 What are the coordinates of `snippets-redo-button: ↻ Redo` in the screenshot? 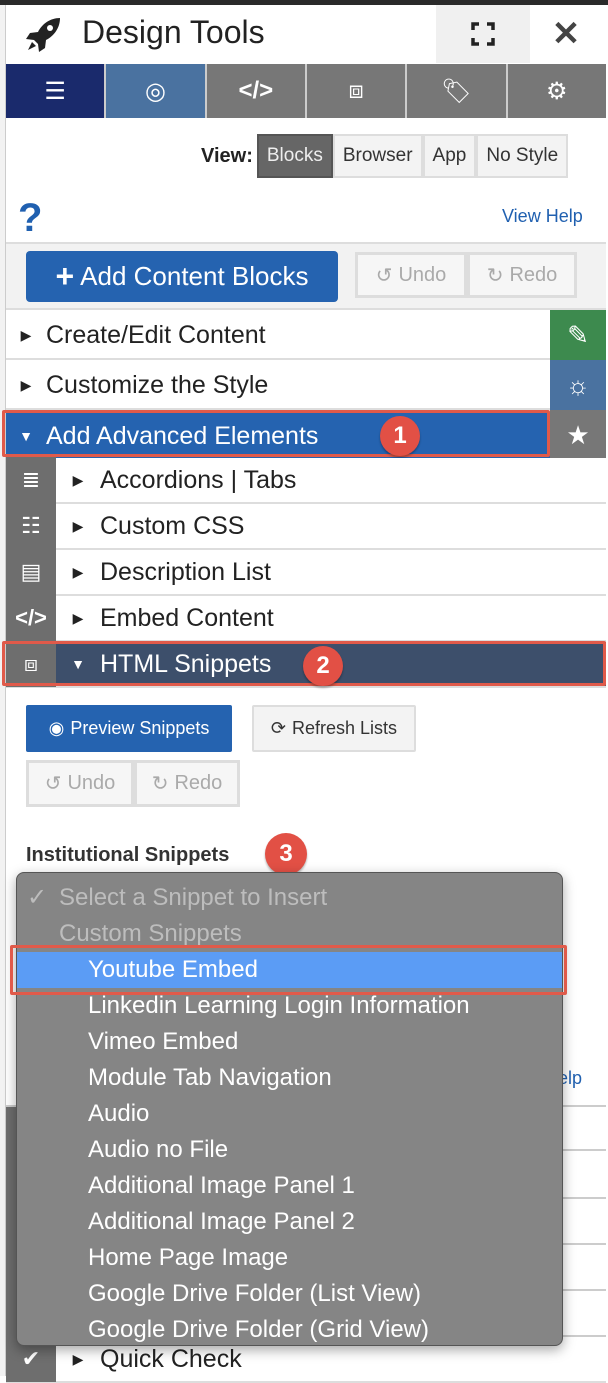 It's located at (187, 783).